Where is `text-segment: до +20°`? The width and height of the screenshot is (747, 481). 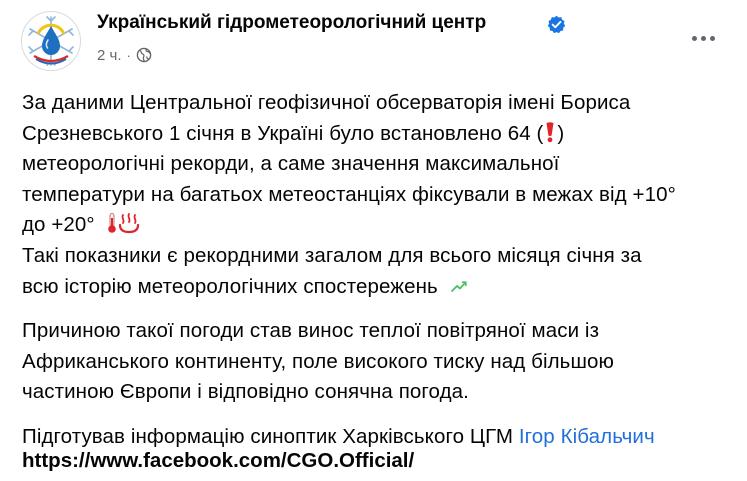 text-segment: до +20° is located at coordinates (58, 225).